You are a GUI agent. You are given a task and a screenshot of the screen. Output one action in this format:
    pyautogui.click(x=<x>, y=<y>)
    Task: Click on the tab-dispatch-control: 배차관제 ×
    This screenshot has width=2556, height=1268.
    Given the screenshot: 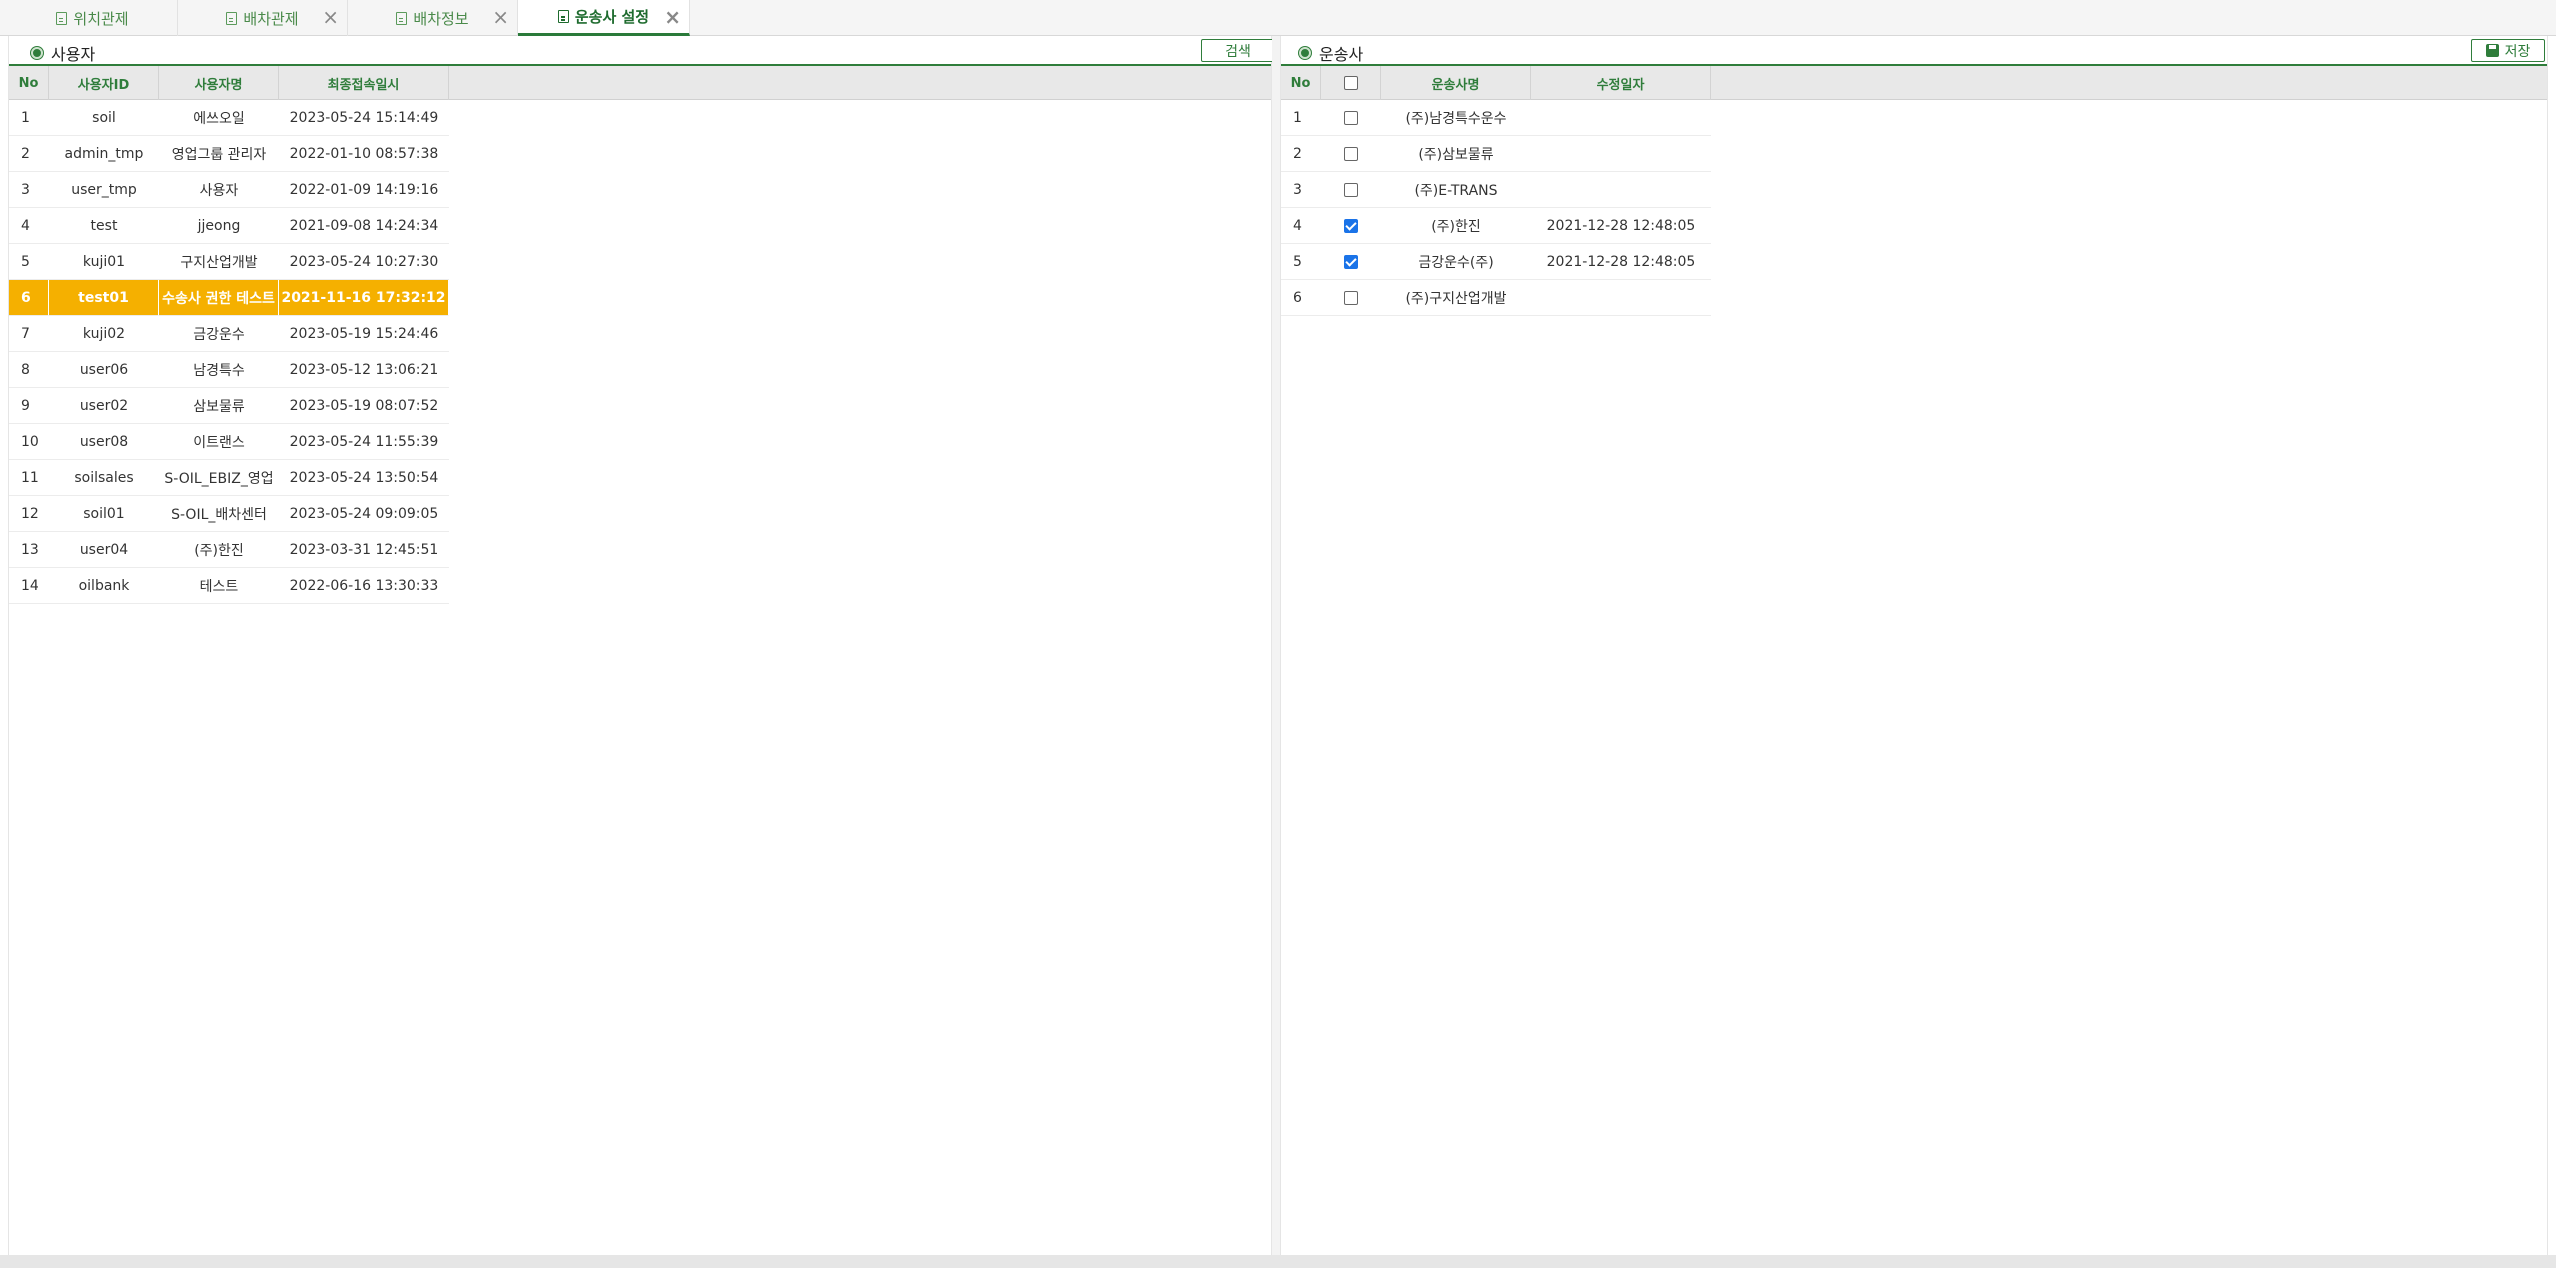 What is the action you would take?
    pyautogui.click(x=263, y=18)
    